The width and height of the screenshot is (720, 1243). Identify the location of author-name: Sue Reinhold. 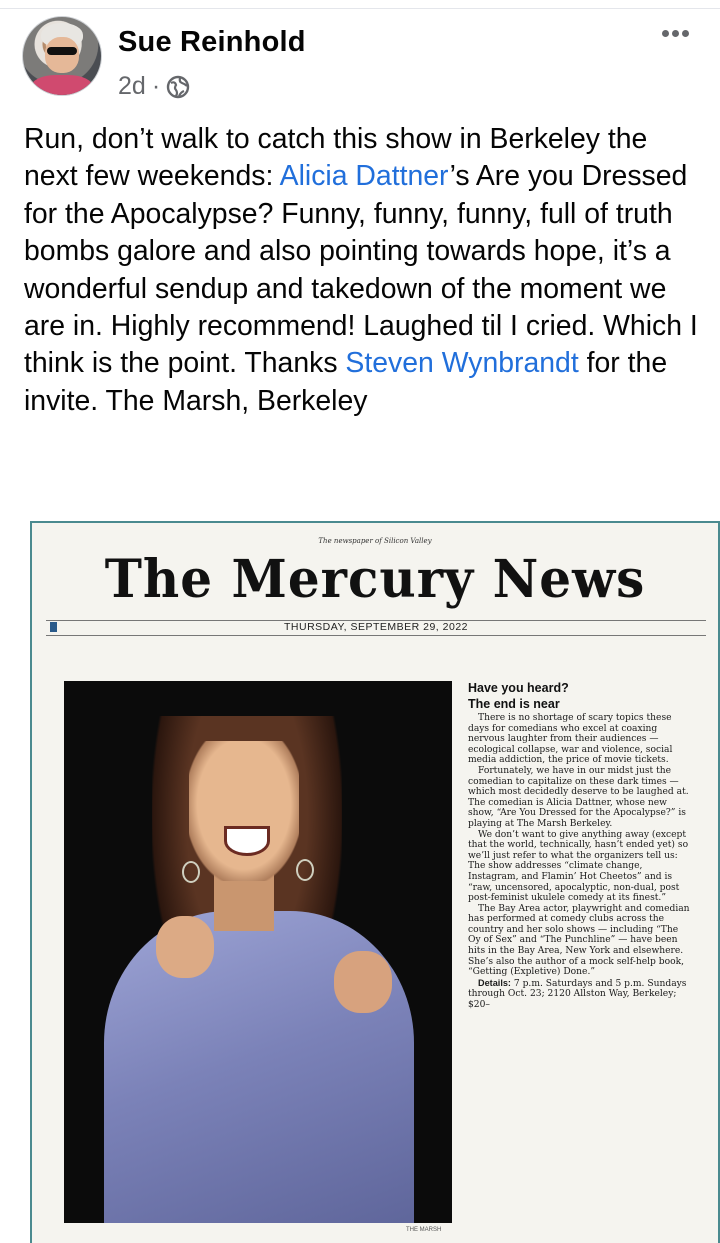
(212, 42).